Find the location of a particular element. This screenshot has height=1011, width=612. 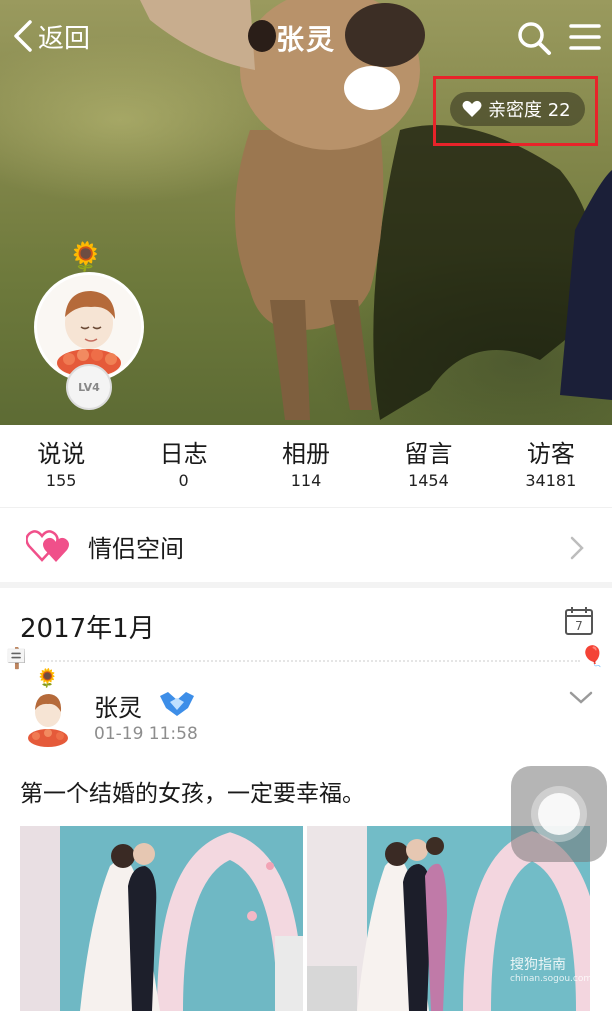

stat-album: 相册 114 is located at coordinates (306, 466).